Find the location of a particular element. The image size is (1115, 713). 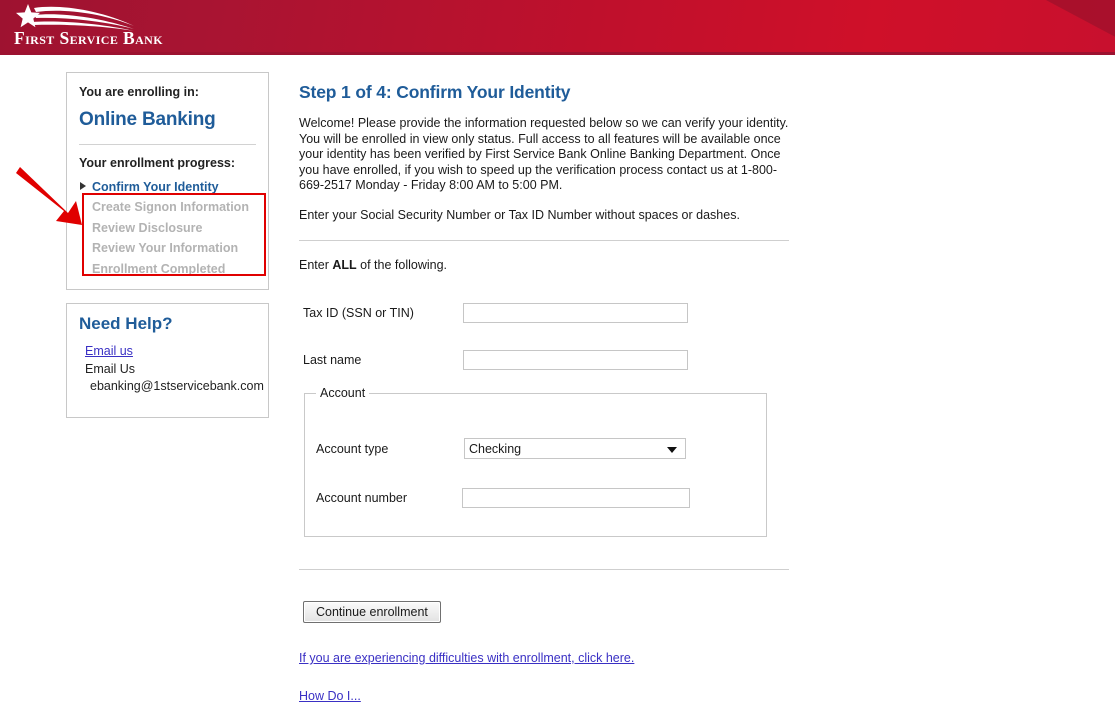

page-title: Step 1 of 4: Confirm Your Identity is located at coordinates (435, 92).